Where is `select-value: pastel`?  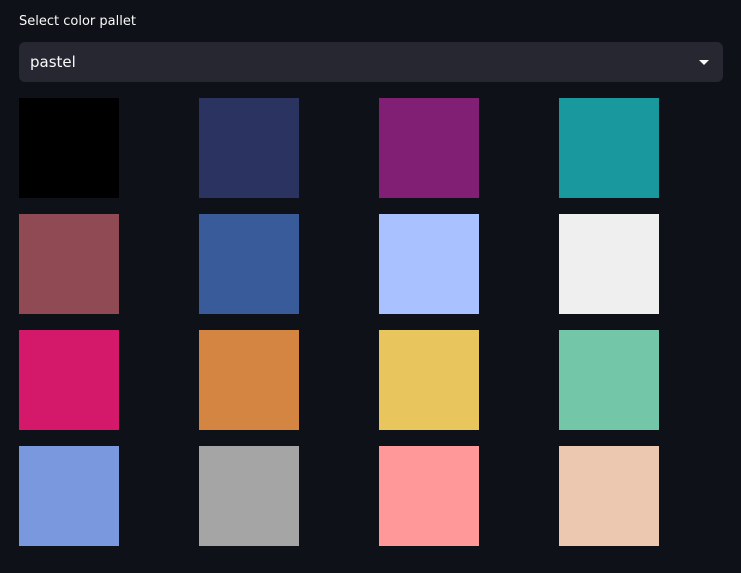
select-value: pastel is located at coordinates (53, 62).